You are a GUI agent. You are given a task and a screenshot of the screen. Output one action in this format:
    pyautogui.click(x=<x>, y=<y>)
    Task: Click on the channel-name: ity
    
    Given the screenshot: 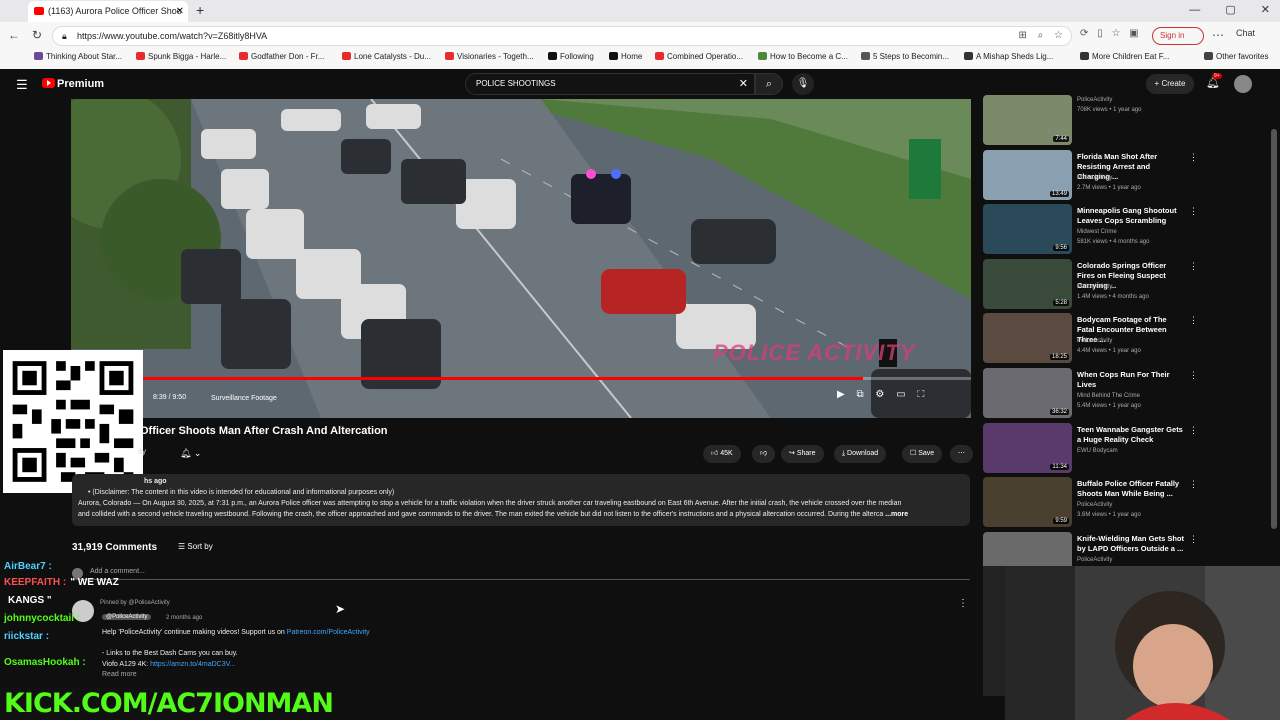 What is the action you would take?
    pyautogui.click(x=142, y=451)
    